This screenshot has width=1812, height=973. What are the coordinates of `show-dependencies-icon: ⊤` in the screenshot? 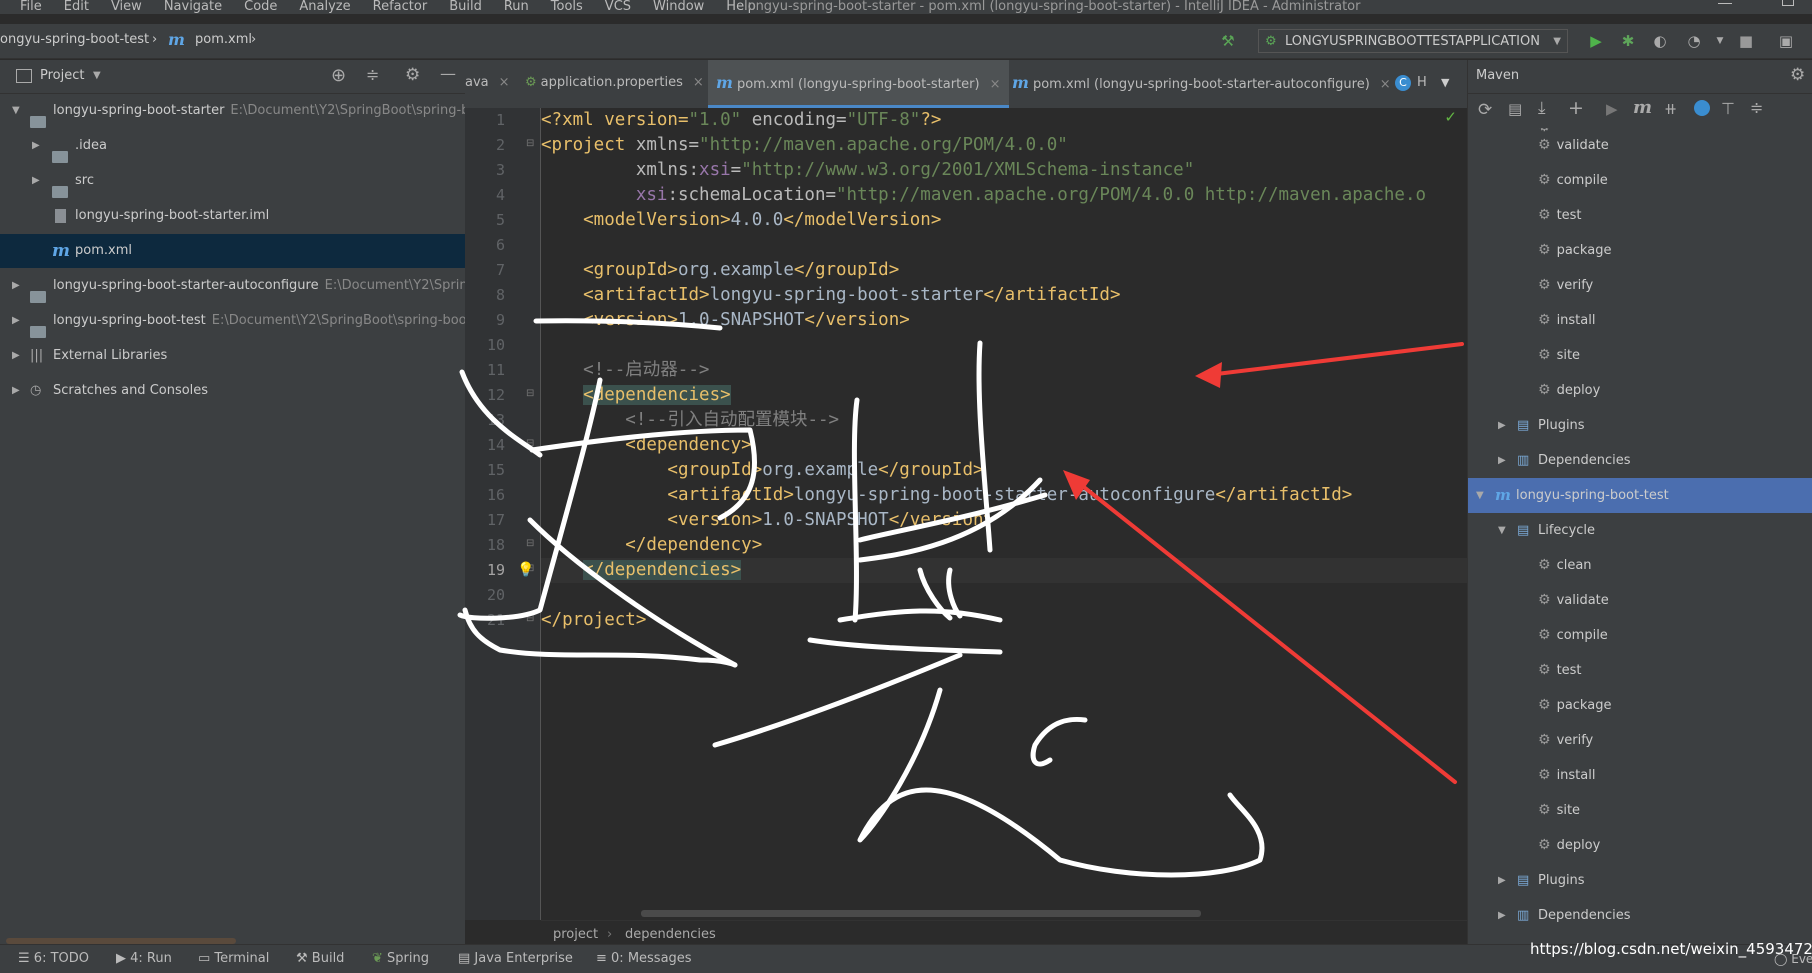 It's located at (1728, 108).